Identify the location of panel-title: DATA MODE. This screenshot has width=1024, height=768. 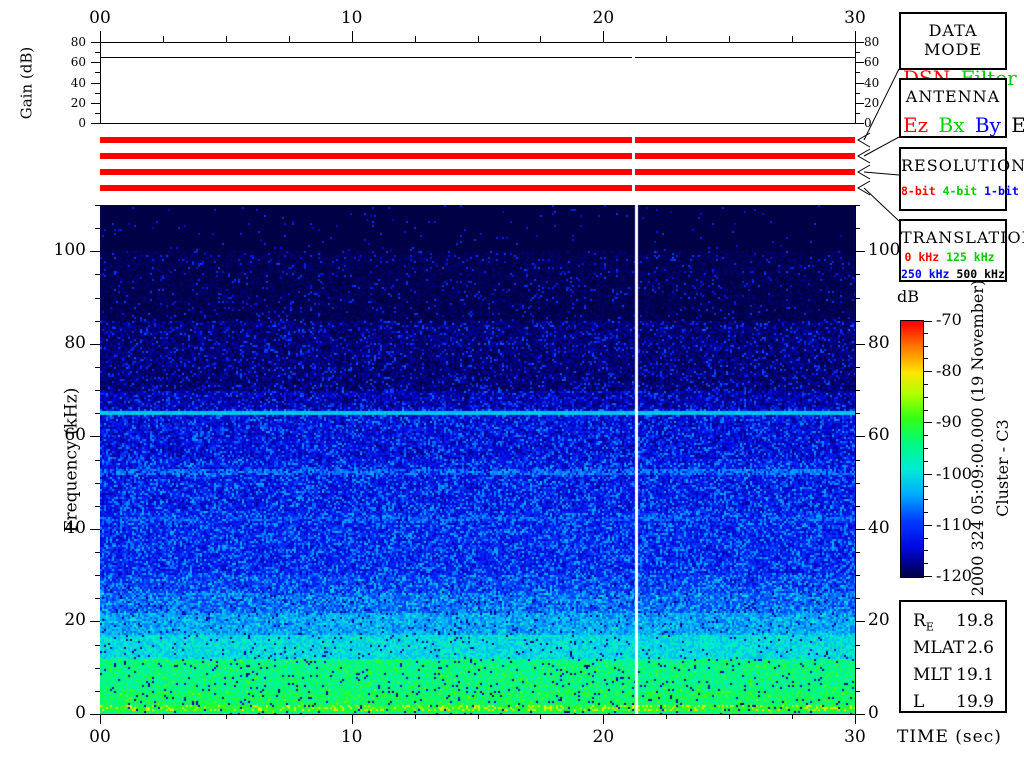
(952, 40).